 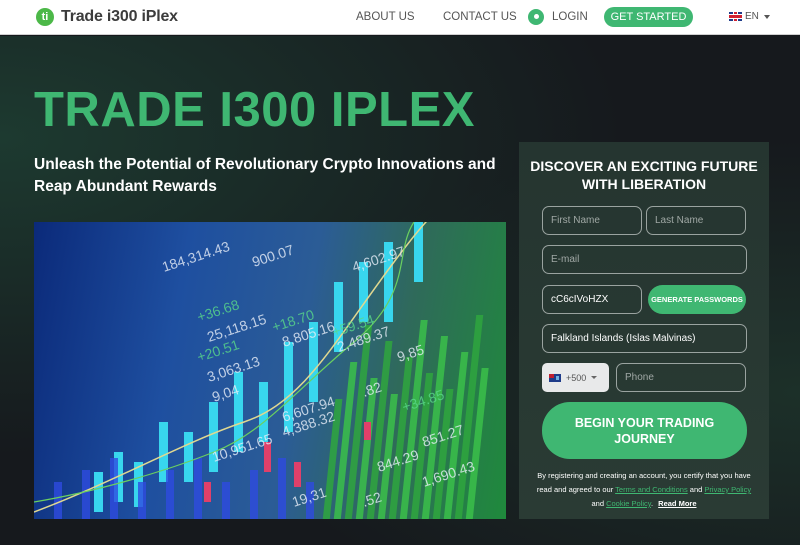 What do you see at coordinates (378, 259) in the screenshot?
I see `ticker-value: 4,602.97` at bounding box center [378, 259].